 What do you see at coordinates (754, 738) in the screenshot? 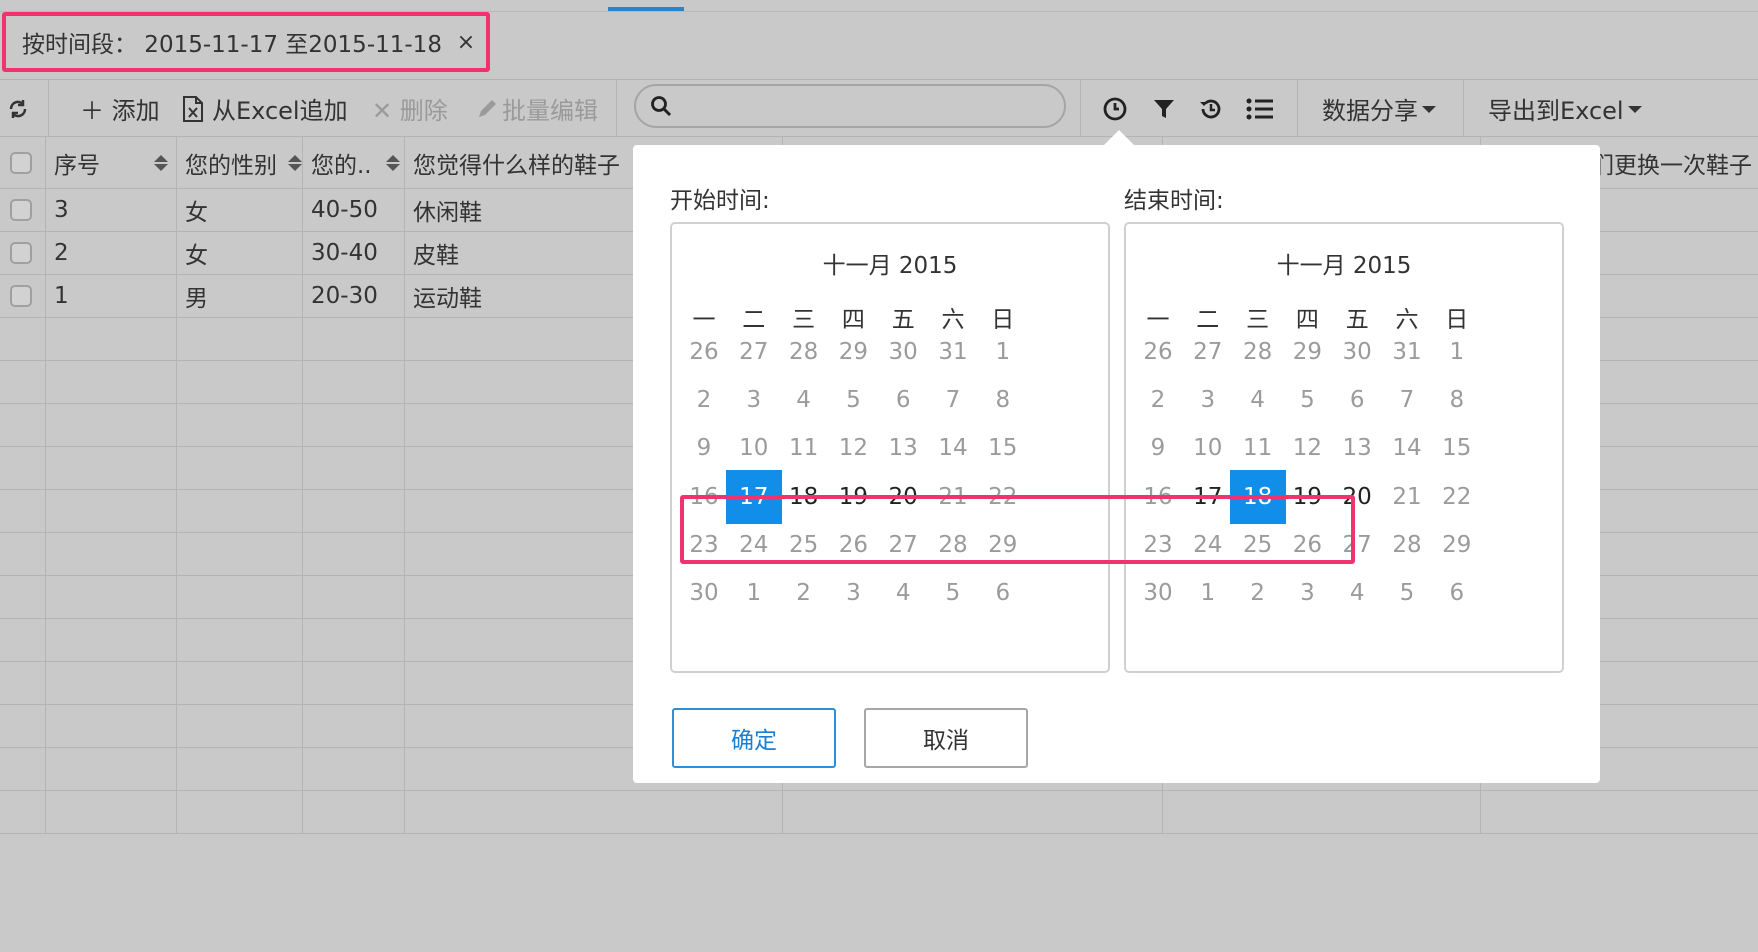
I see `confirm-button: 确定` at bounding box center [754, 738].